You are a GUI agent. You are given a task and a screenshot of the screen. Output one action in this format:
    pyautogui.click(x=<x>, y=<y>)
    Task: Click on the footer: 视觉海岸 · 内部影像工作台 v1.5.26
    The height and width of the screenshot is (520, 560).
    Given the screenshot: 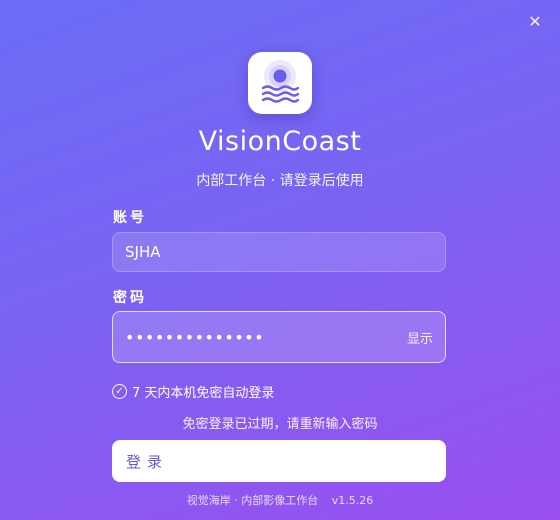 What is the action you would take?
    pyautogui.click(x=280, y=500)
    